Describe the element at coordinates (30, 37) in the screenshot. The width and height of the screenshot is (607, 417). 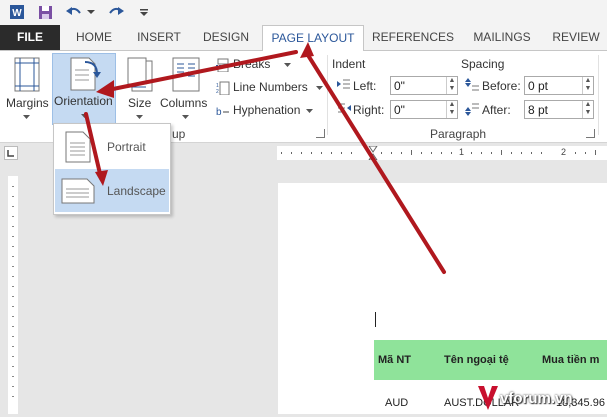
I see `tab-file: FILE` at that location.